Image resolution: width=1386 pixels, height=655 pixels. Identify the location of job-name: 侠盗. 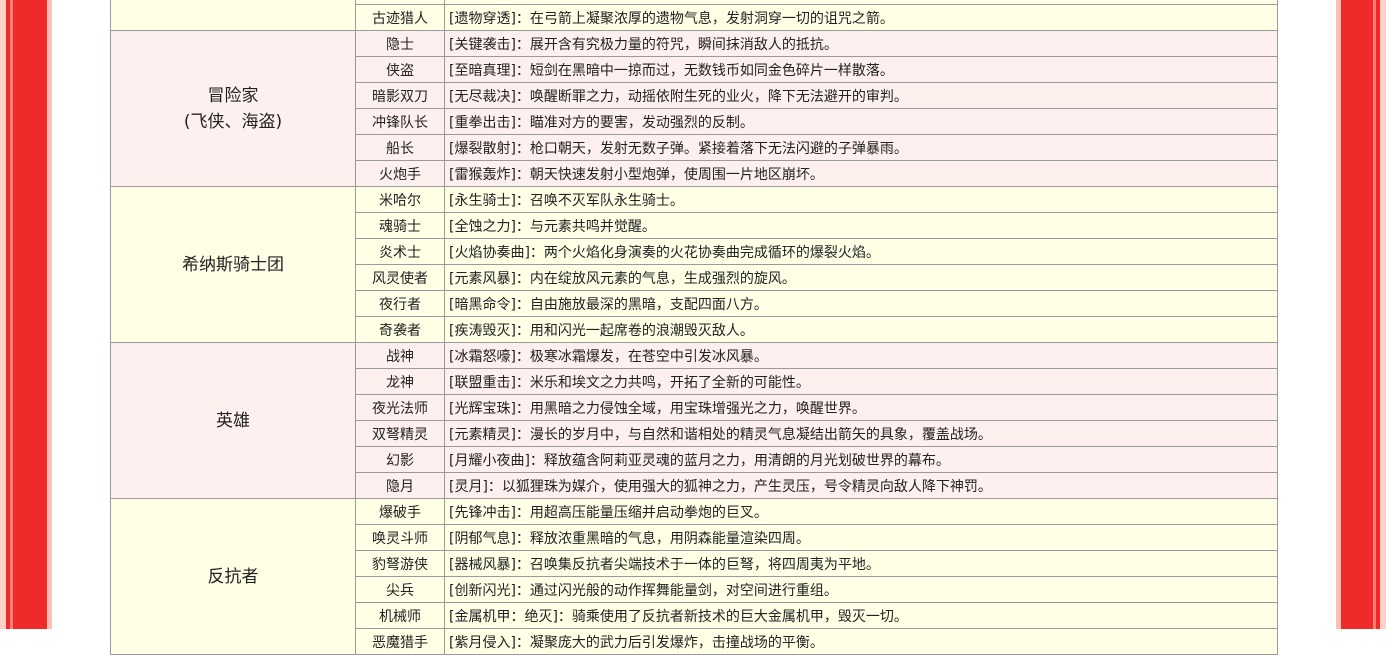
(400, 69).